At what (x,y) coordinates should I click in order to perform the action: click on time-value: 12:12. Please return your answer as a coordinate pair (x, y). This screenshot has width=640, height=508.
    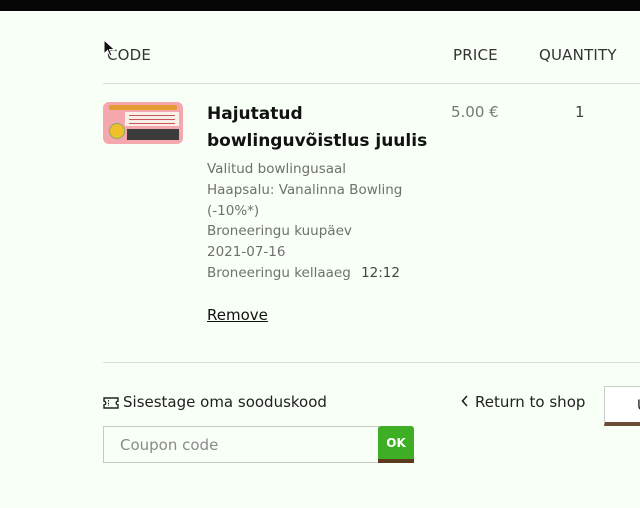
    Looking at the image, I should click on (380, 273).